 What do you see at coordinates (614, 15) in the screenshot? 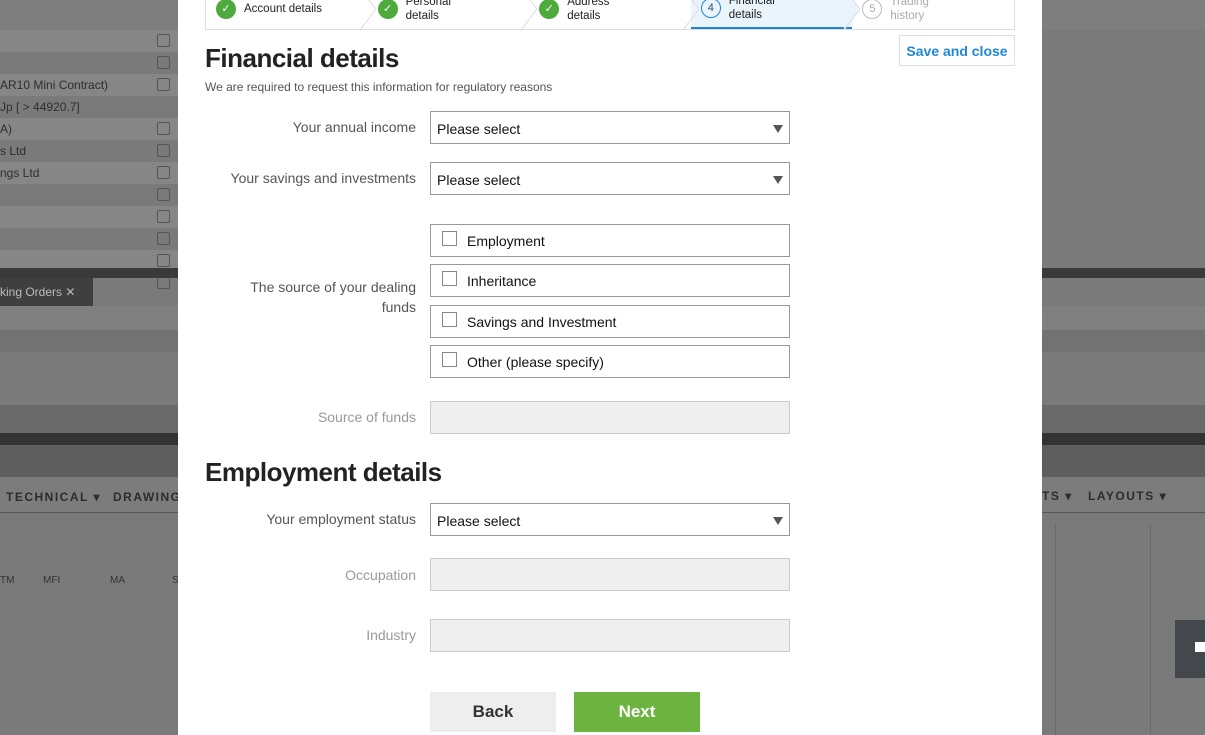
I see `step-3: ✓ Address details` at bounding box center [614, 15].